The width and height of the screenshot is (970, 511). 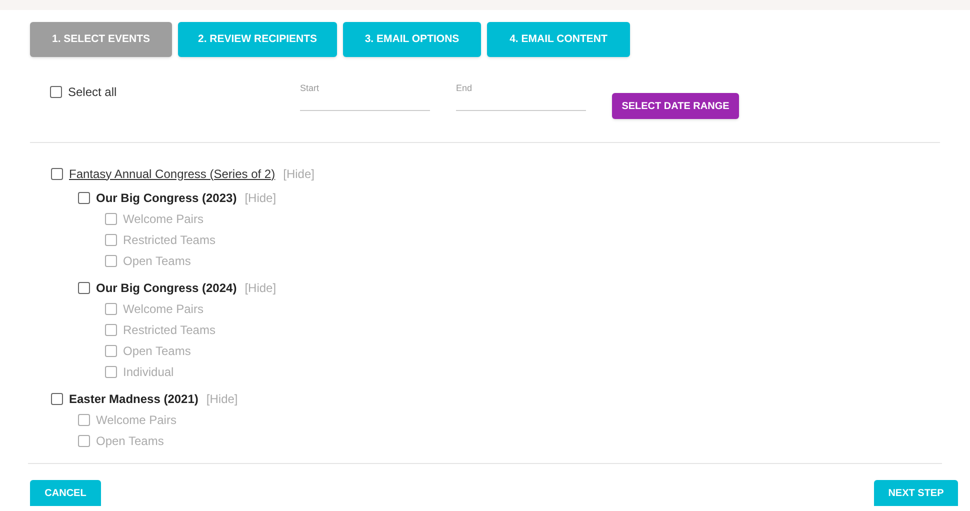 I want to click on select-all-label: Select all, so click(x=92, y=92).